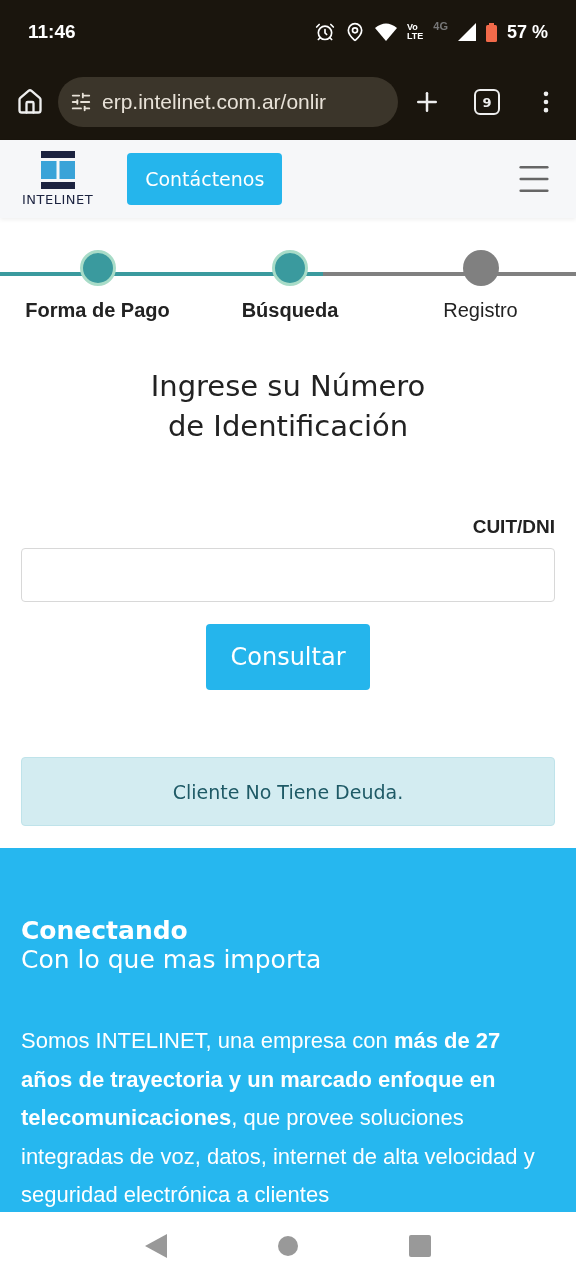  What do you see at coordinates (228, 102) in the screenshot?
I see `address-bar: erp.intelinet.com.ar/onlir` at bounding box center [228, 102].